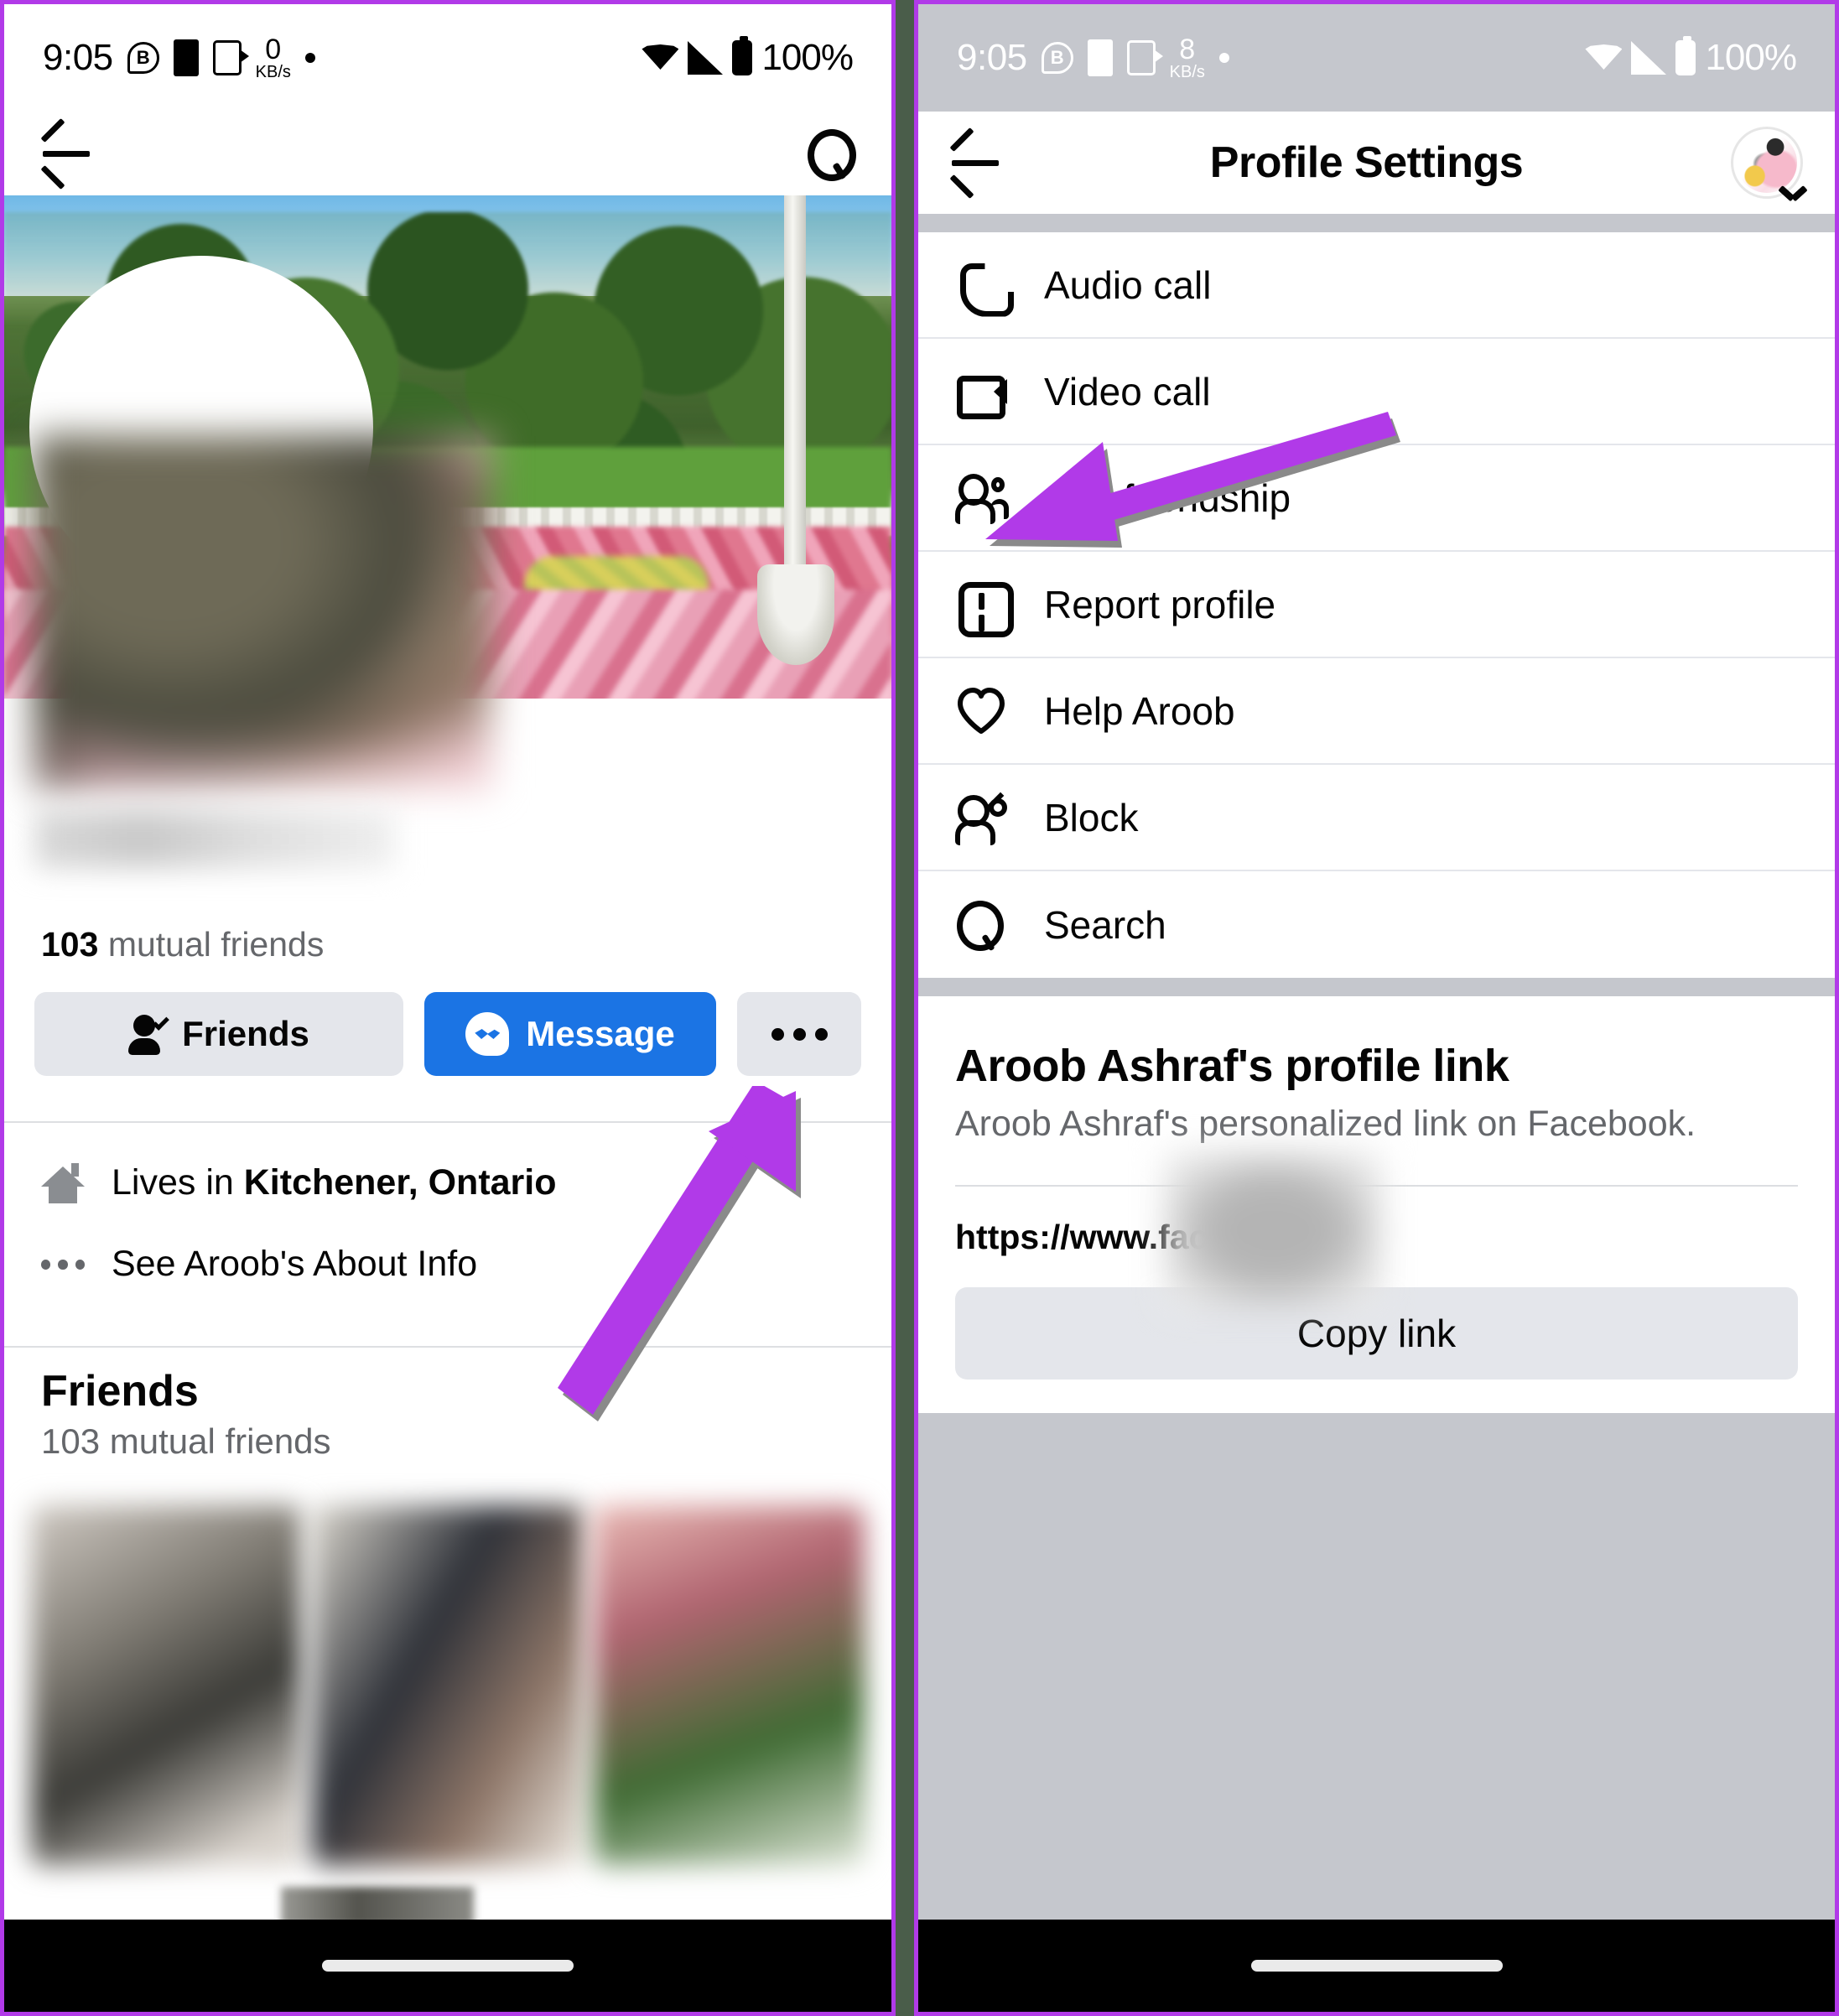 The image size is (1839, 2016). What do you see at coordinates (186, 1441) in the screenshot?
I see `friends-section-subtitle: 103 mutual friends` at bounding box center [186, 1441].